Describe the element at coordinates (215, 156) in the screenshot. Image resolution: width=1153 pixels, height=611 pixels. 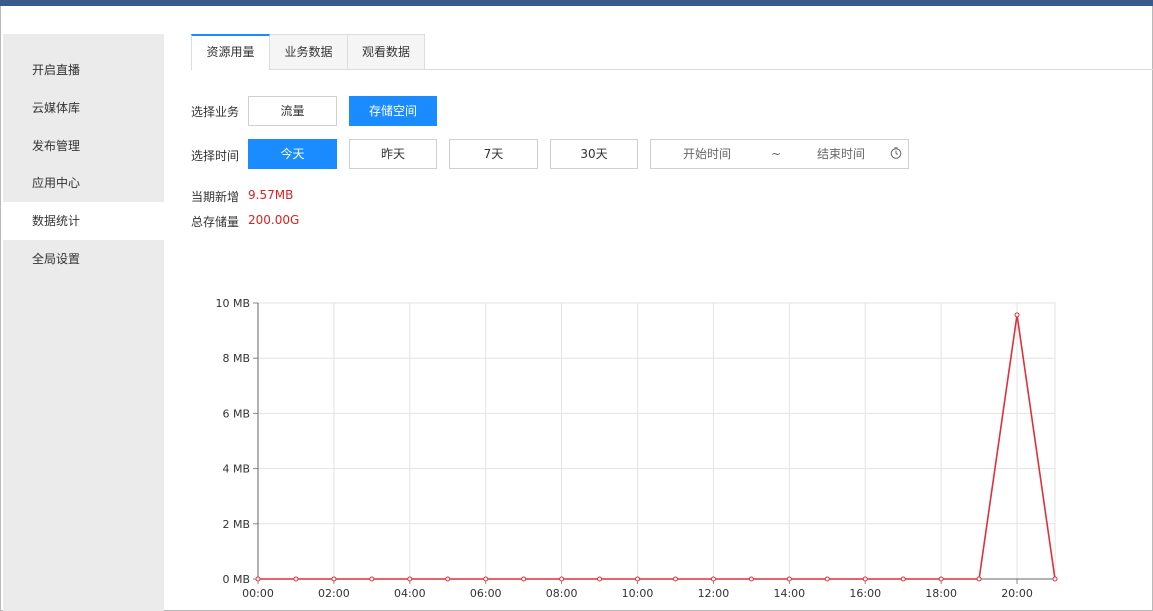
I see `time-label: 选择时间` at that location.